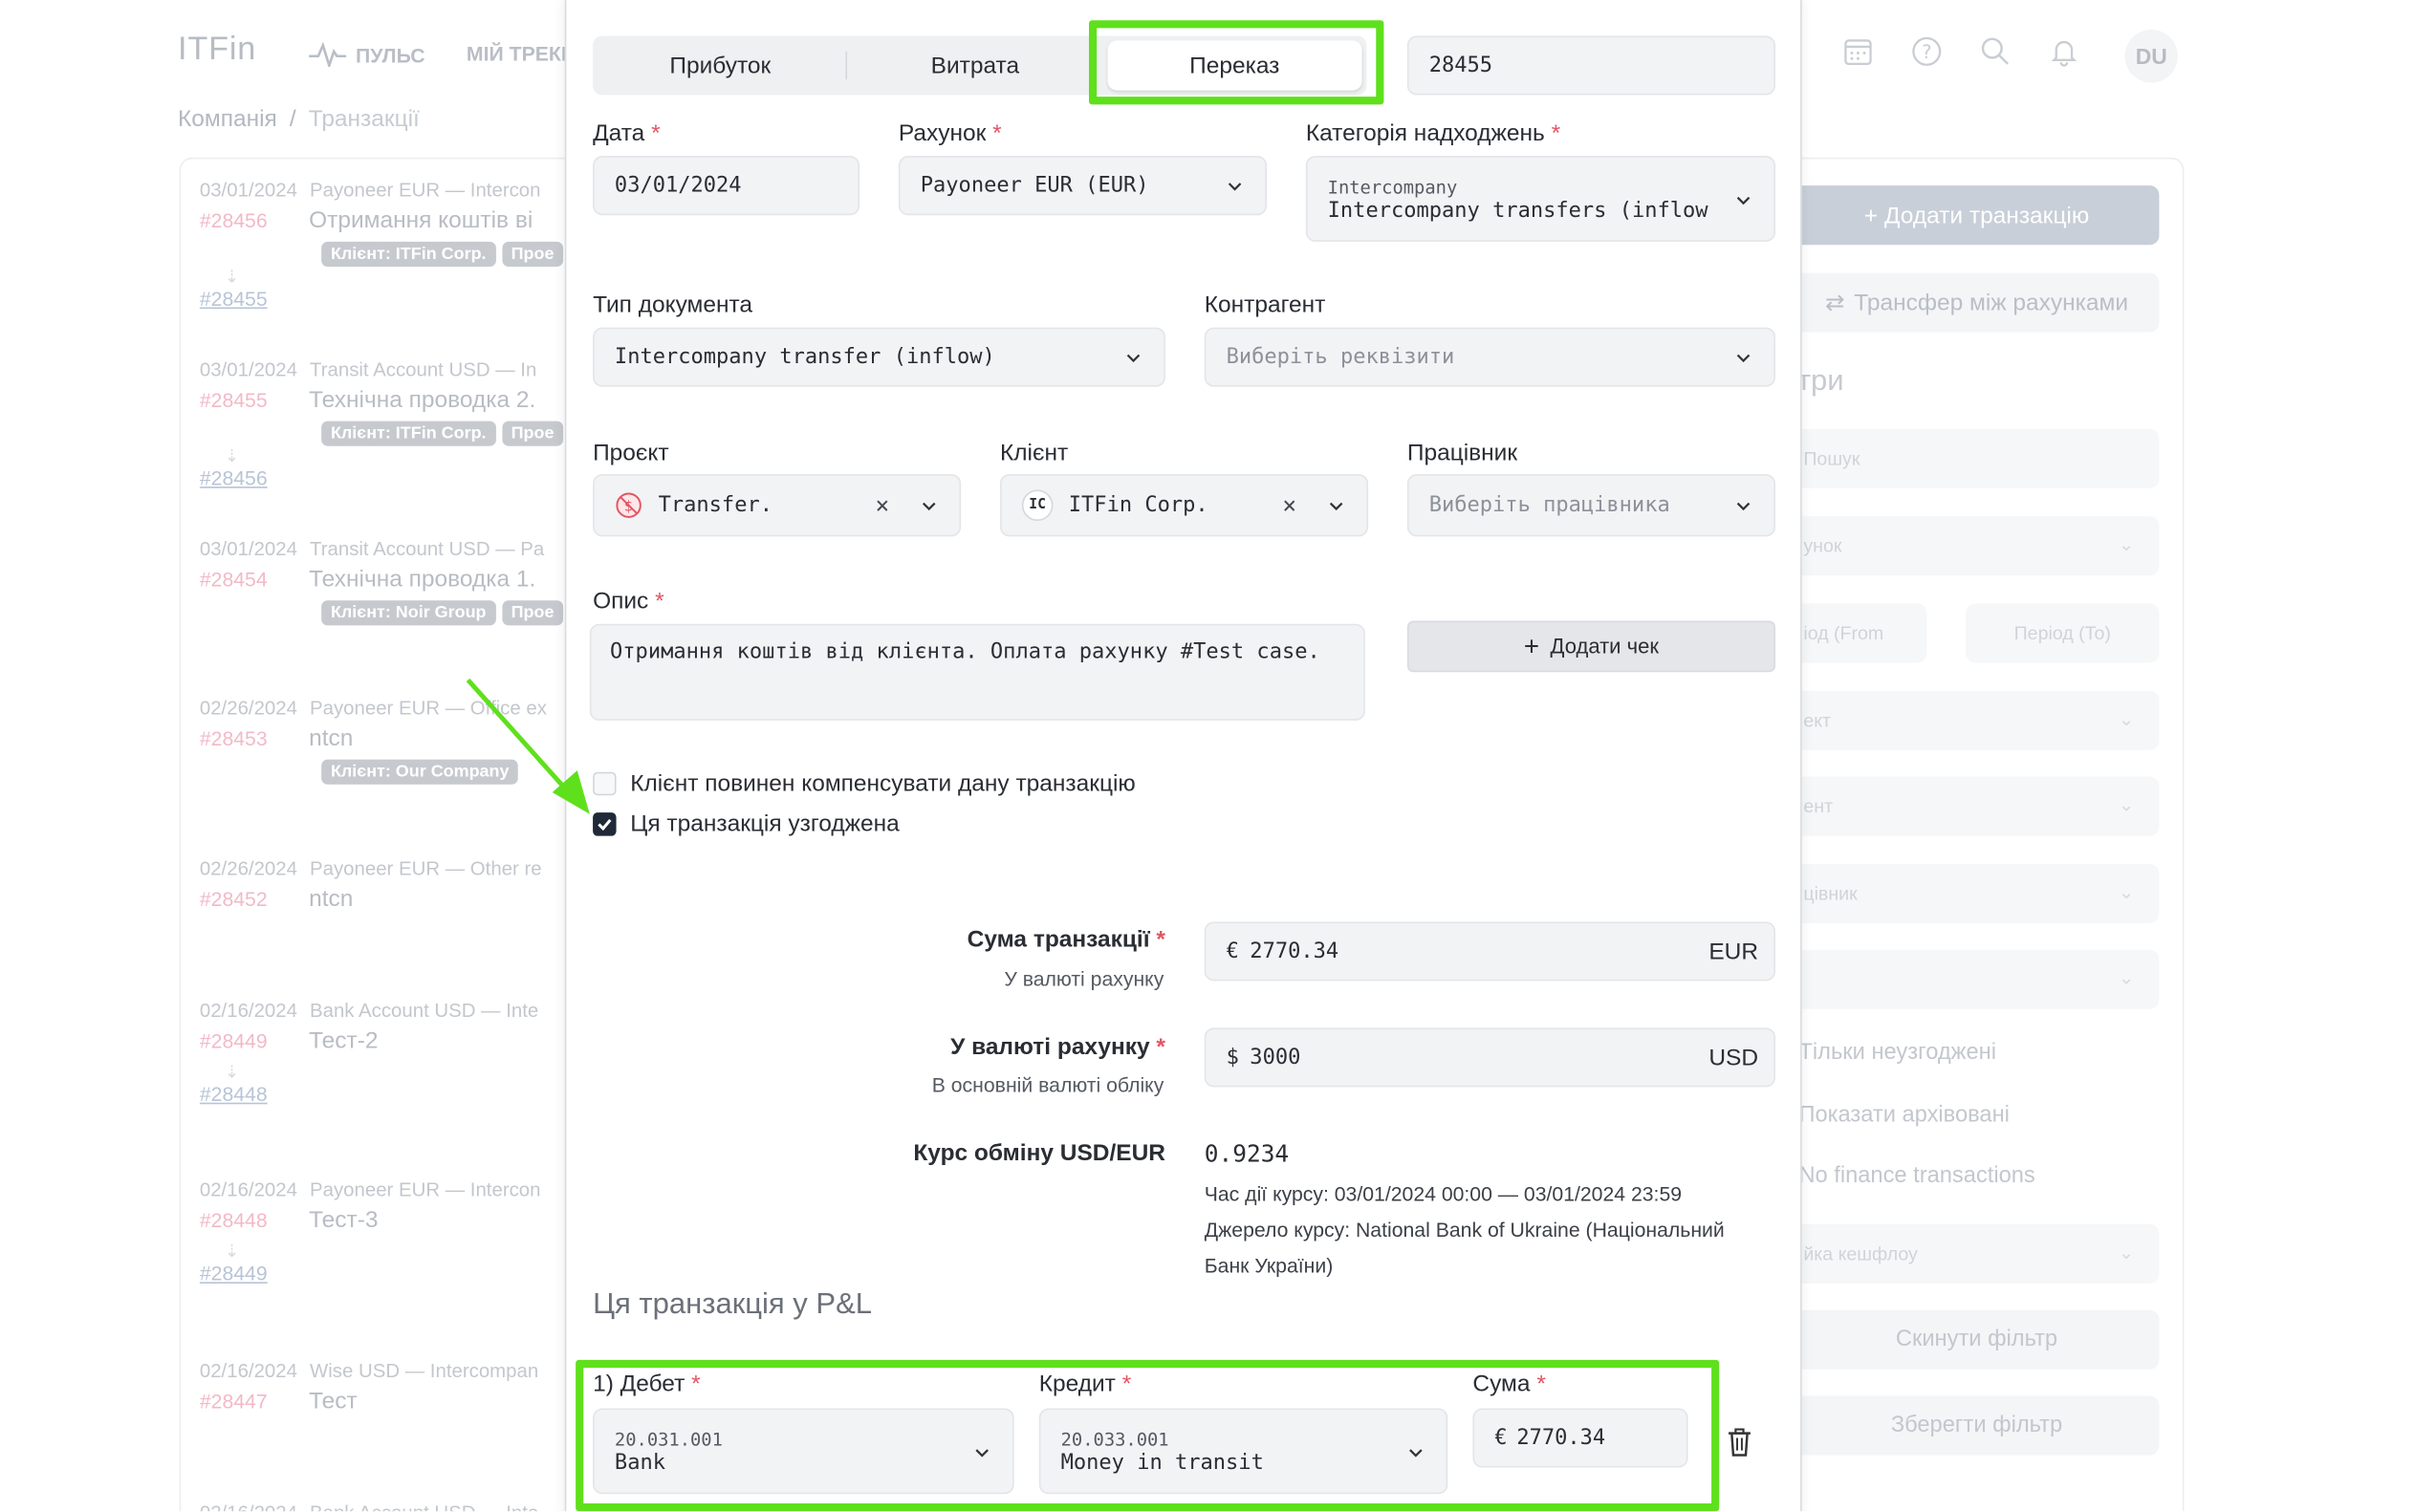 This screenshot has height=1512, width=2415. What do you see at coordinates (344, 1220) in the screenshot?
I see `row-title: Тест-3` at bounding box center [344, 1220].